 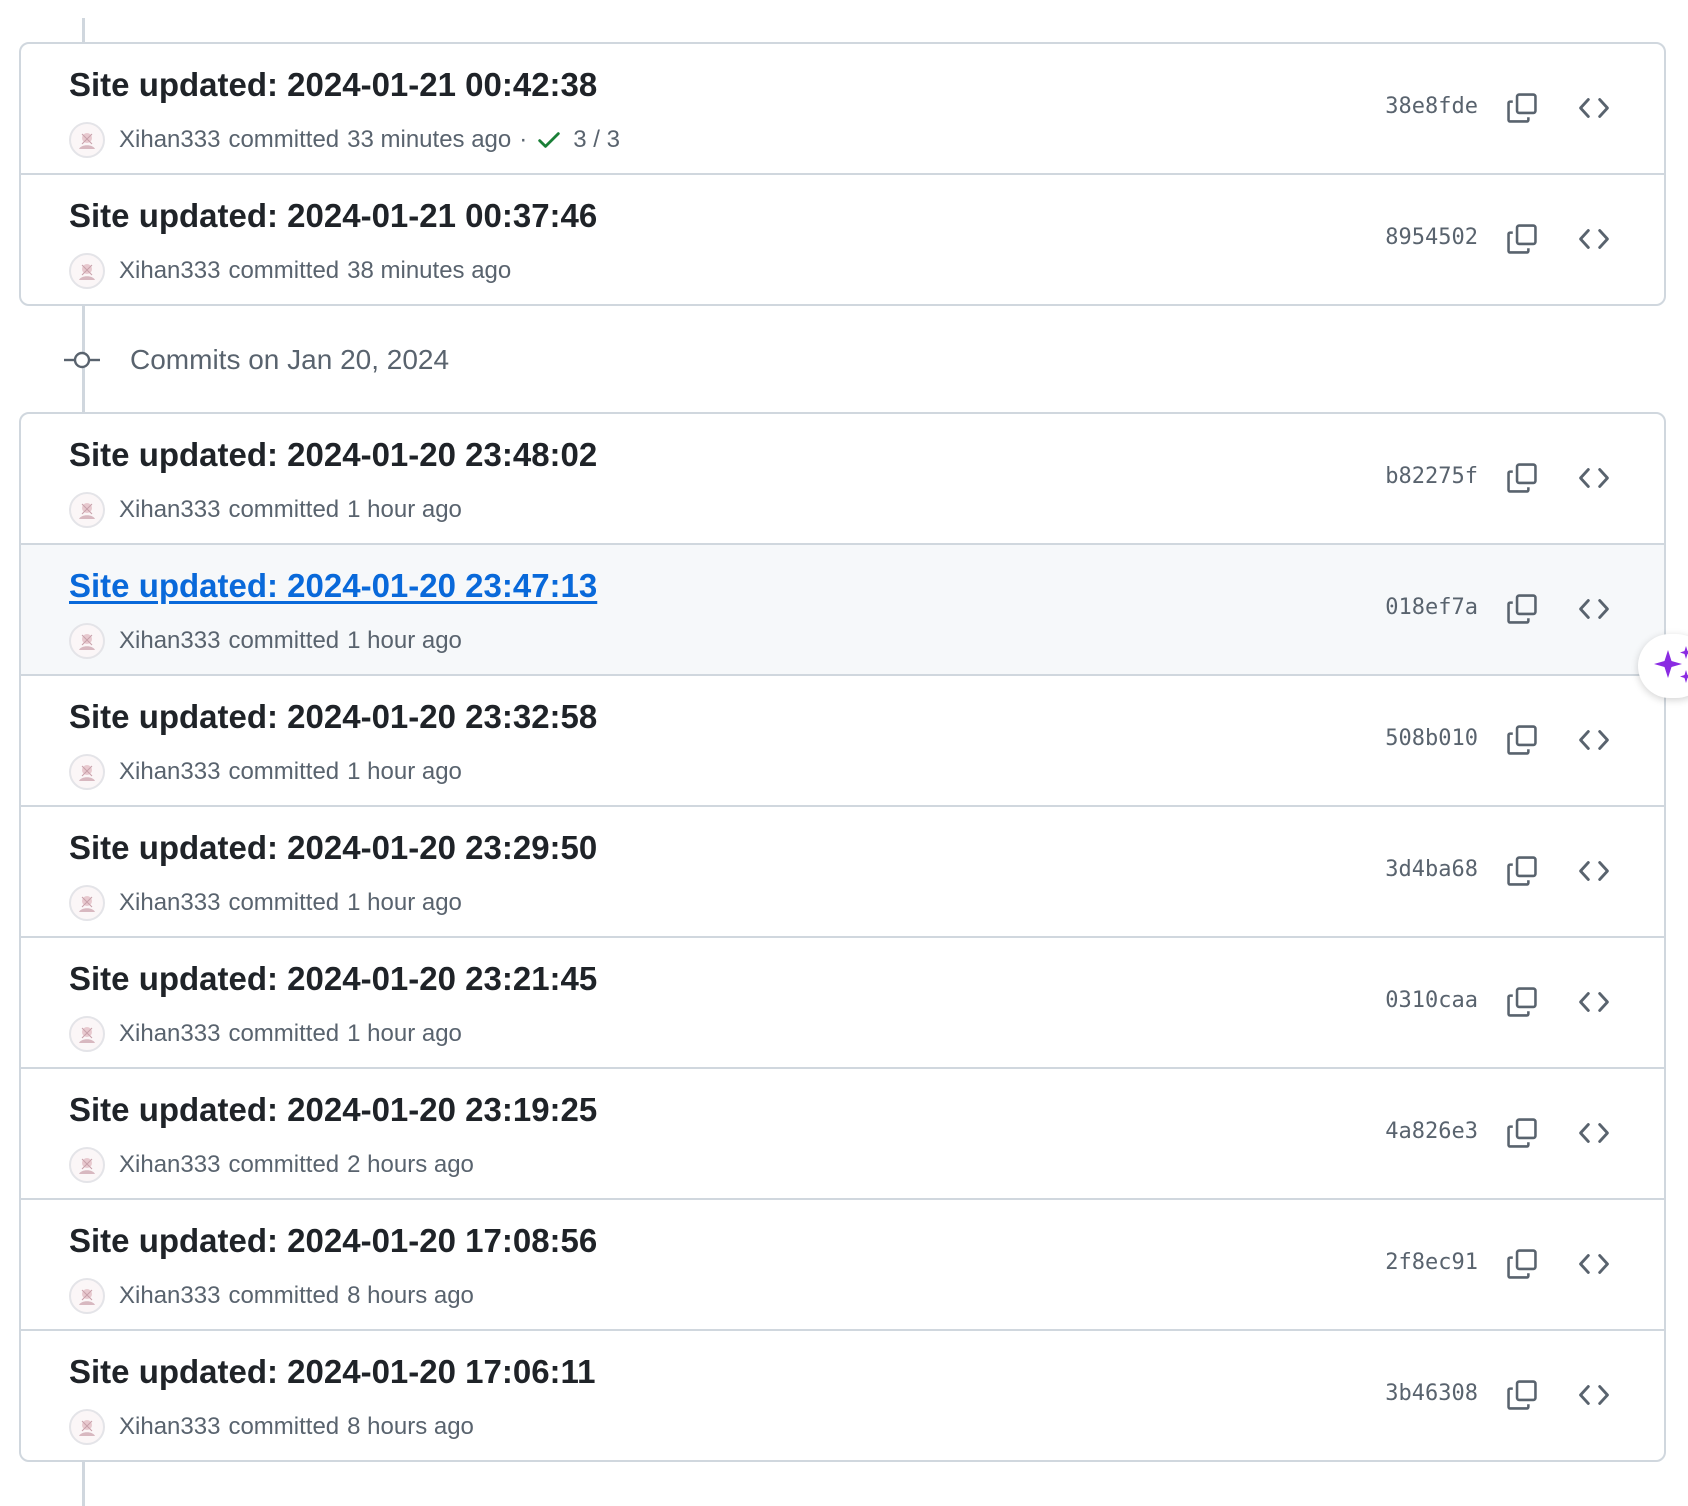 What do you see at coordinates (83, 30) in the screenshot?
I see `timeline-line-top` at bounding box center [83, 30].